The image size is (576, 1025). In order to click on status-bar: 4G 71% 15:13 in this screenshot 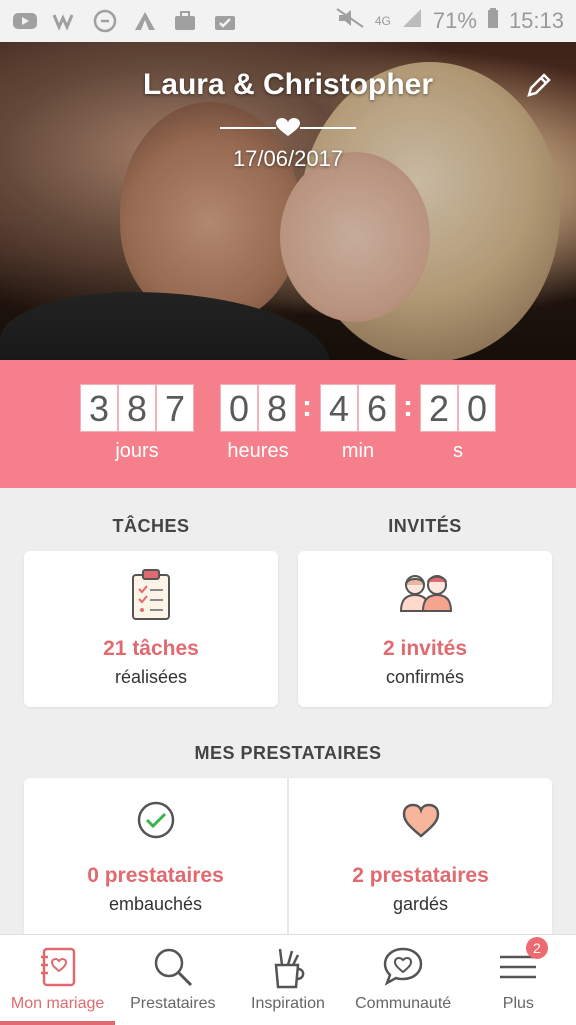, I will do `click(288, 21)`.